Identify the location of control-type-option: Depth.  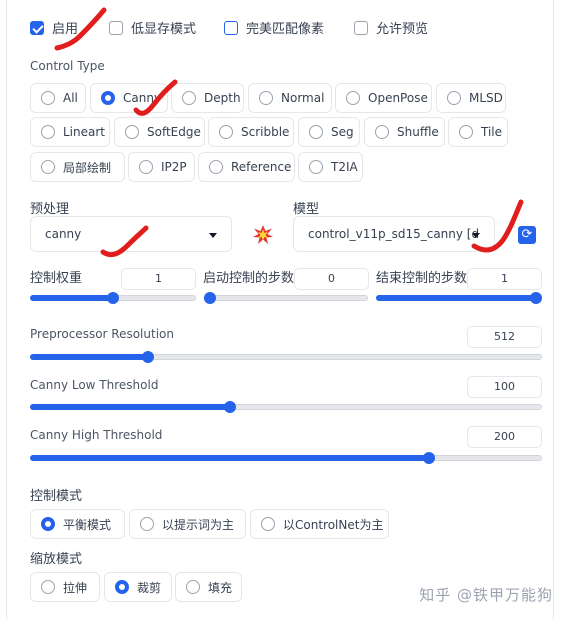
(207, 98).